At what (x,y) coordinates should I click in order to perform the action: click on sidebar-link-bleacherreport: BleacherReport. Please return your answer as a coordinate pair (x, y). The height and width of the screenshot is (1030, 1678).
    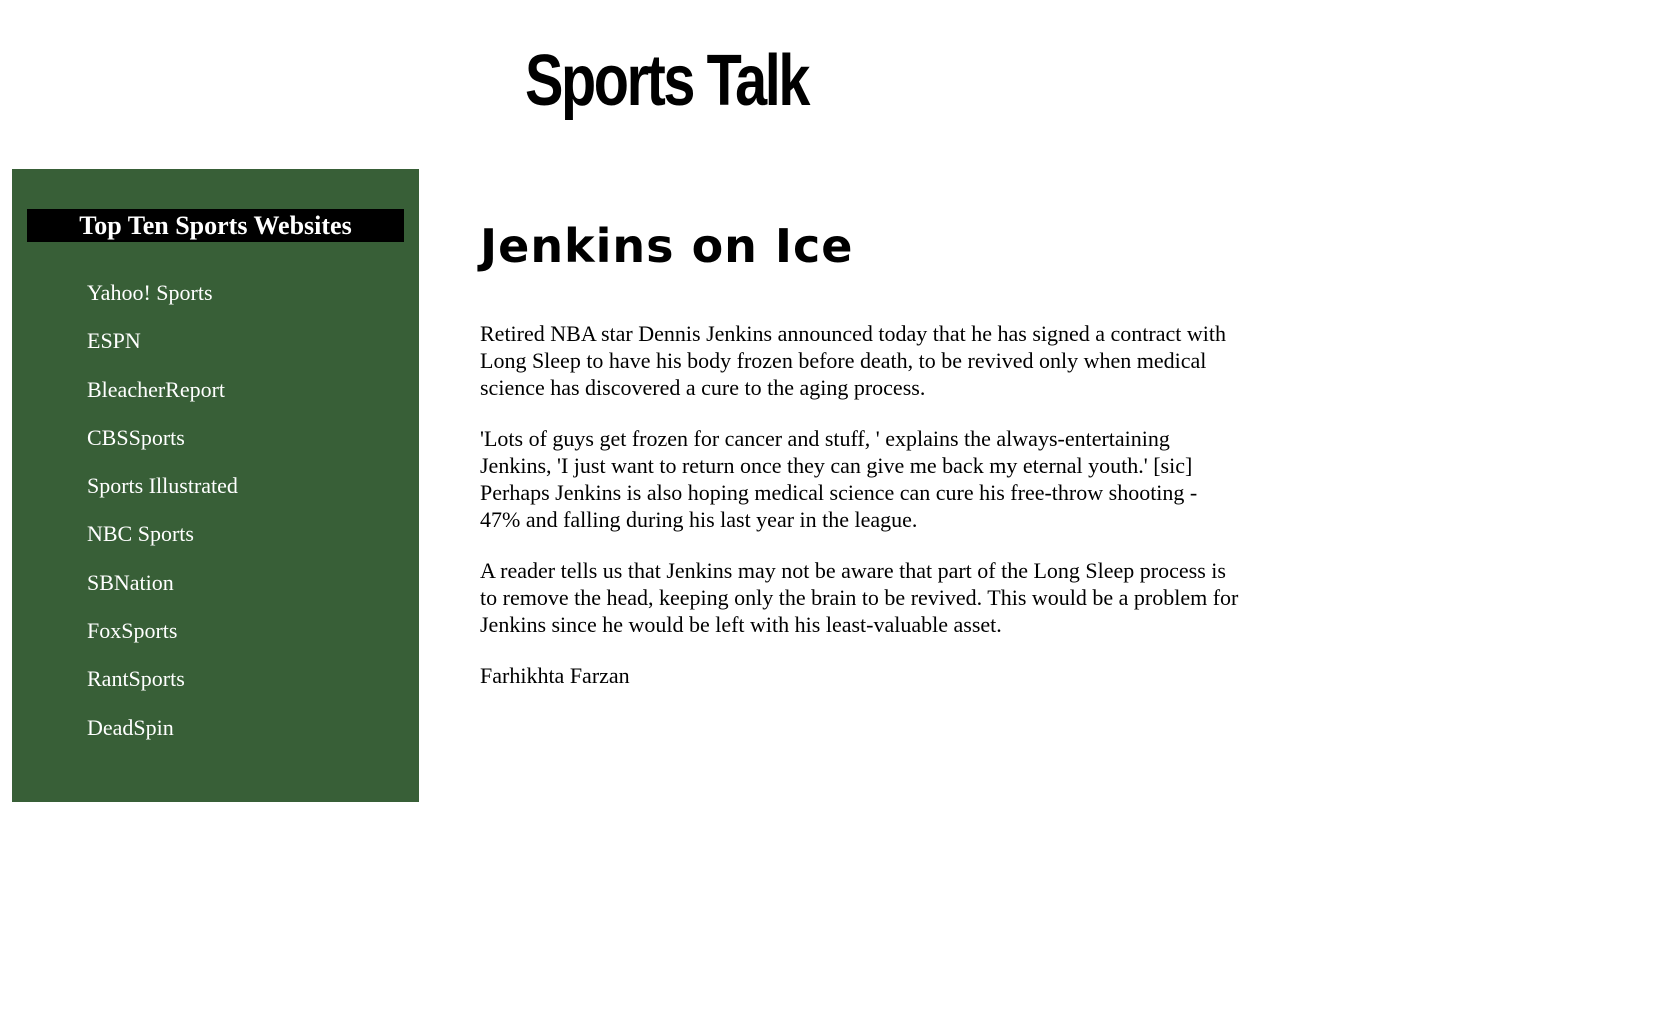
    Looking at the image, I should click on (125, 390).